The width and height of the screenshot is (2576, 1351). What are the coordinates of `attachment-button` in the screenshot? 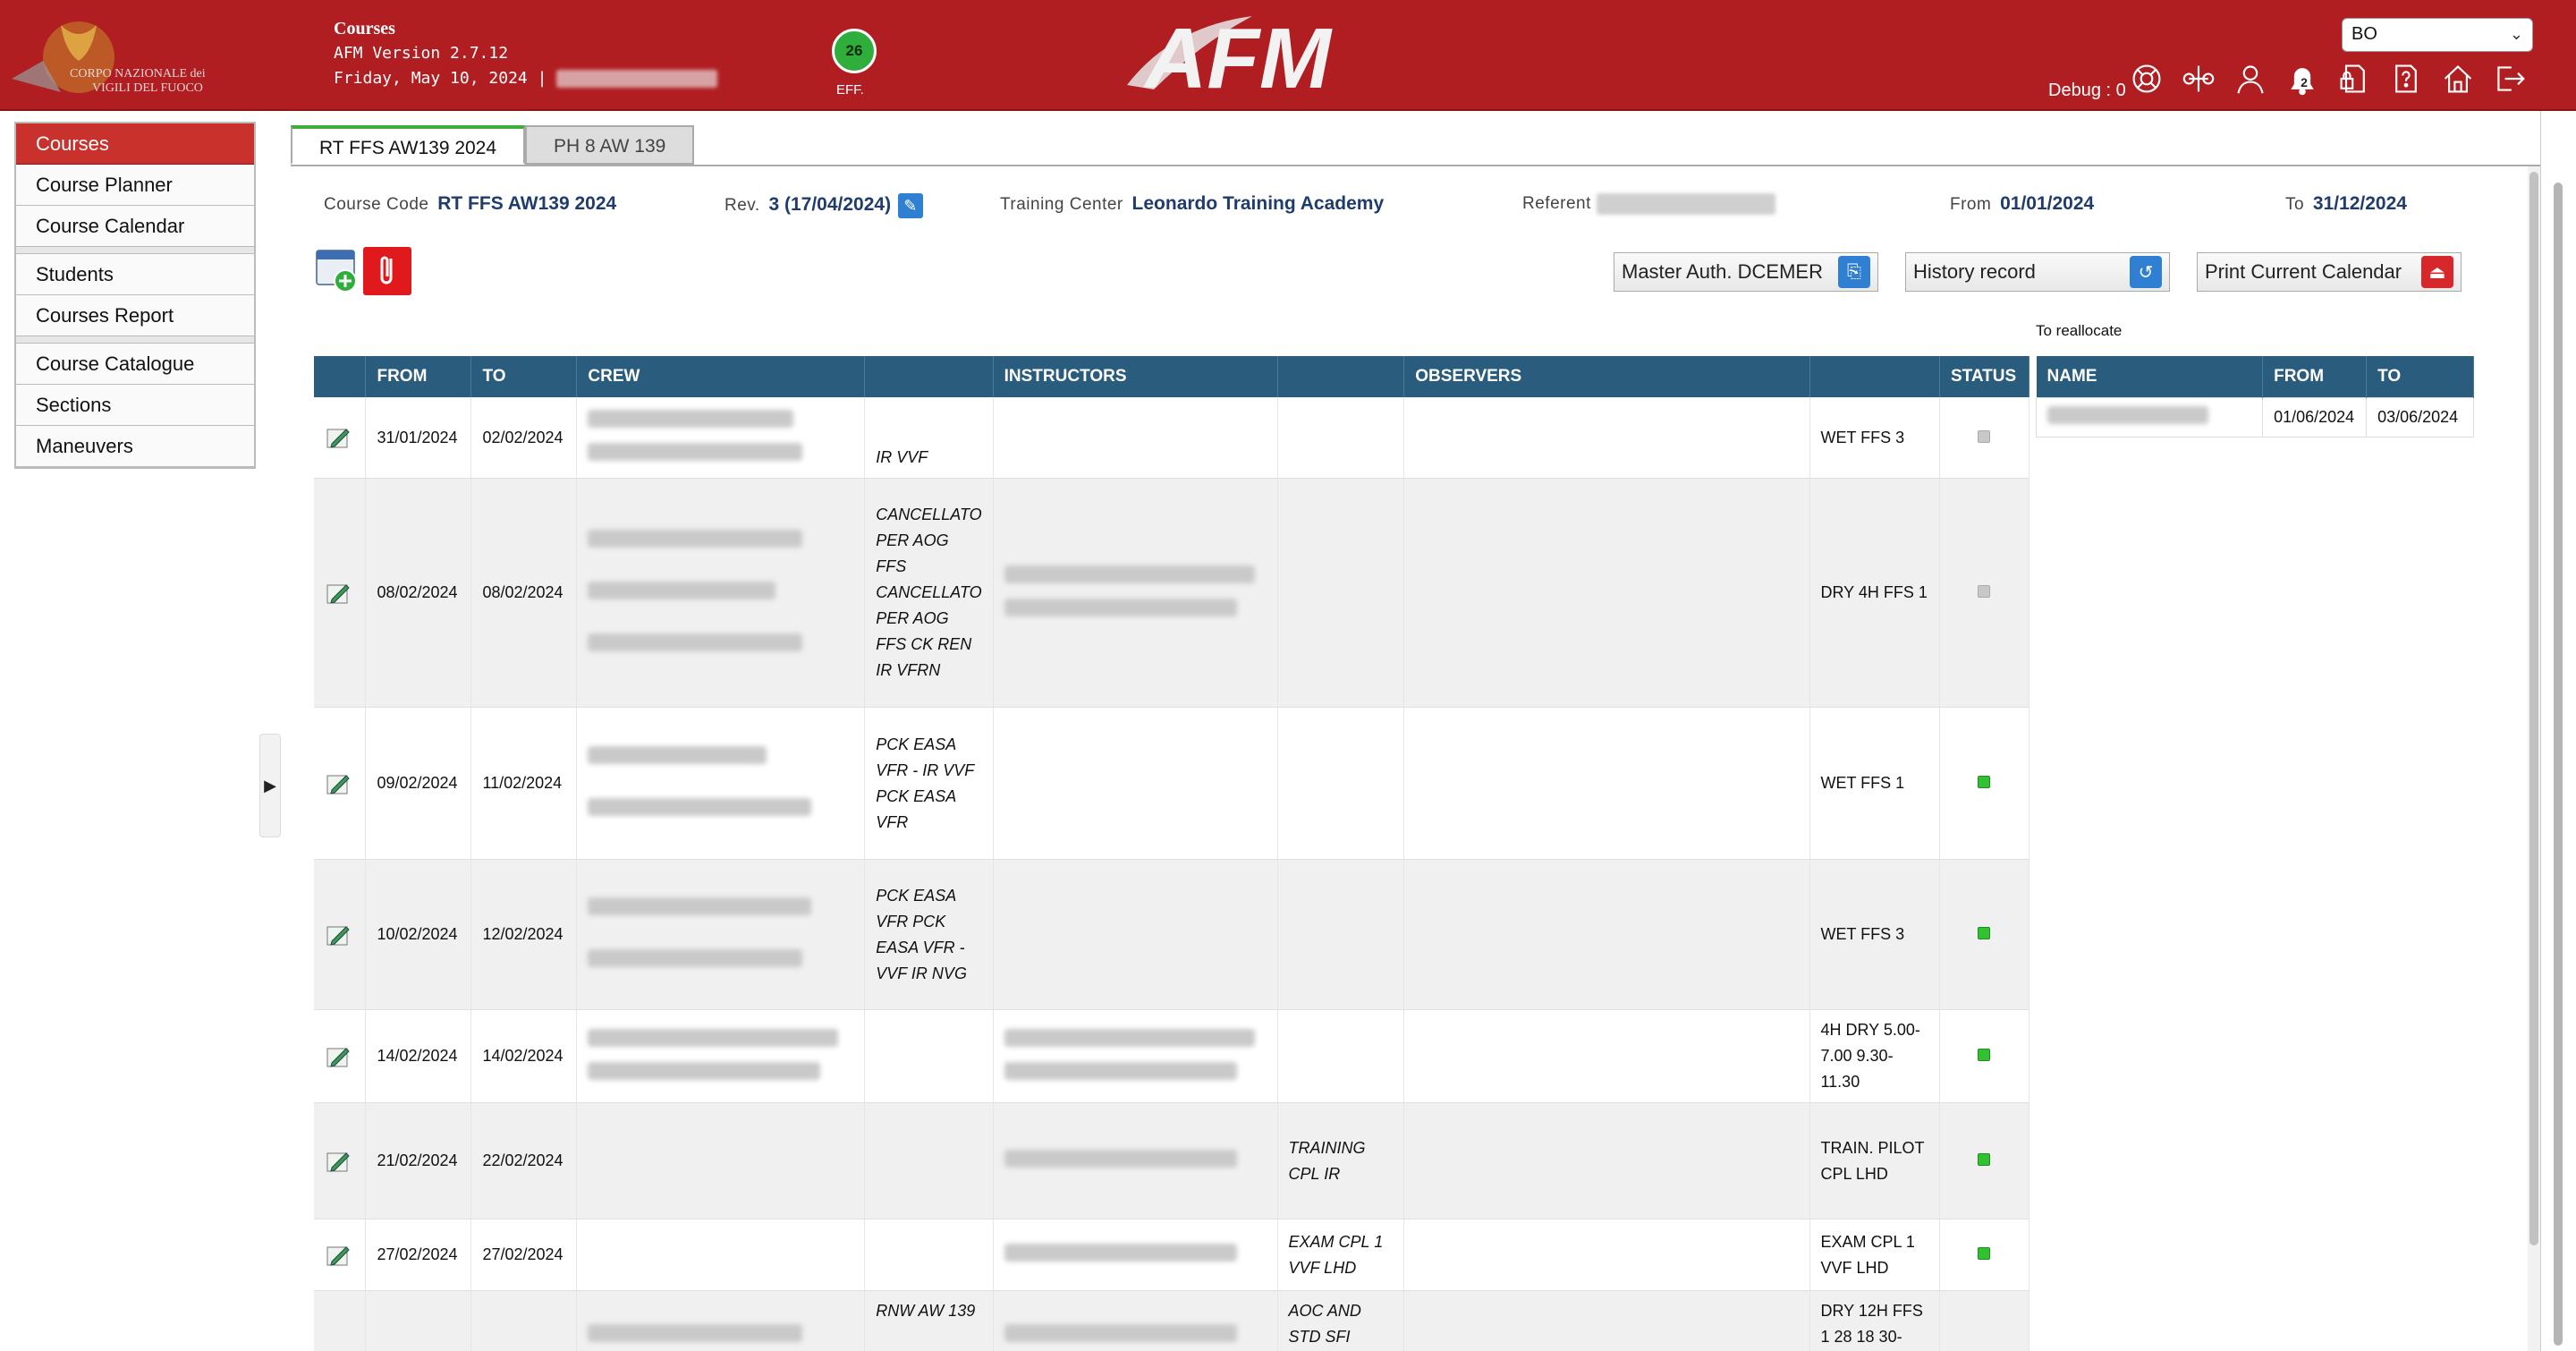 It's located at (387, 271).